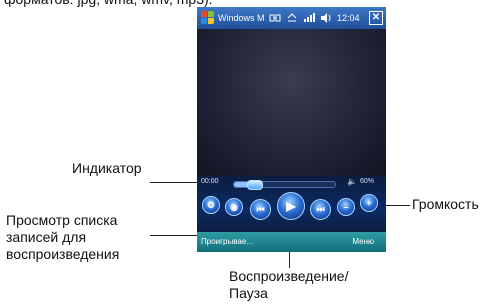  Describe the element at coordinates (348, 18) in the screenshot. I see `clock: 12:04` at that location.